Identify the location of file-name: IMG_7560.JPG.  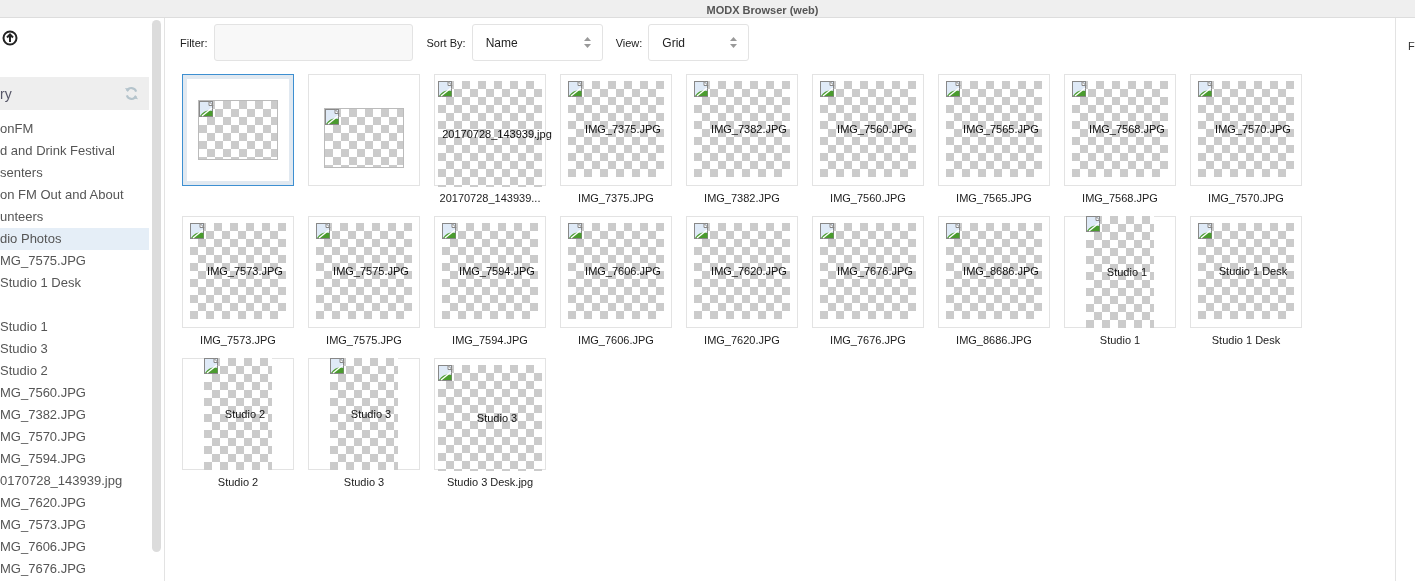
(868, 198).